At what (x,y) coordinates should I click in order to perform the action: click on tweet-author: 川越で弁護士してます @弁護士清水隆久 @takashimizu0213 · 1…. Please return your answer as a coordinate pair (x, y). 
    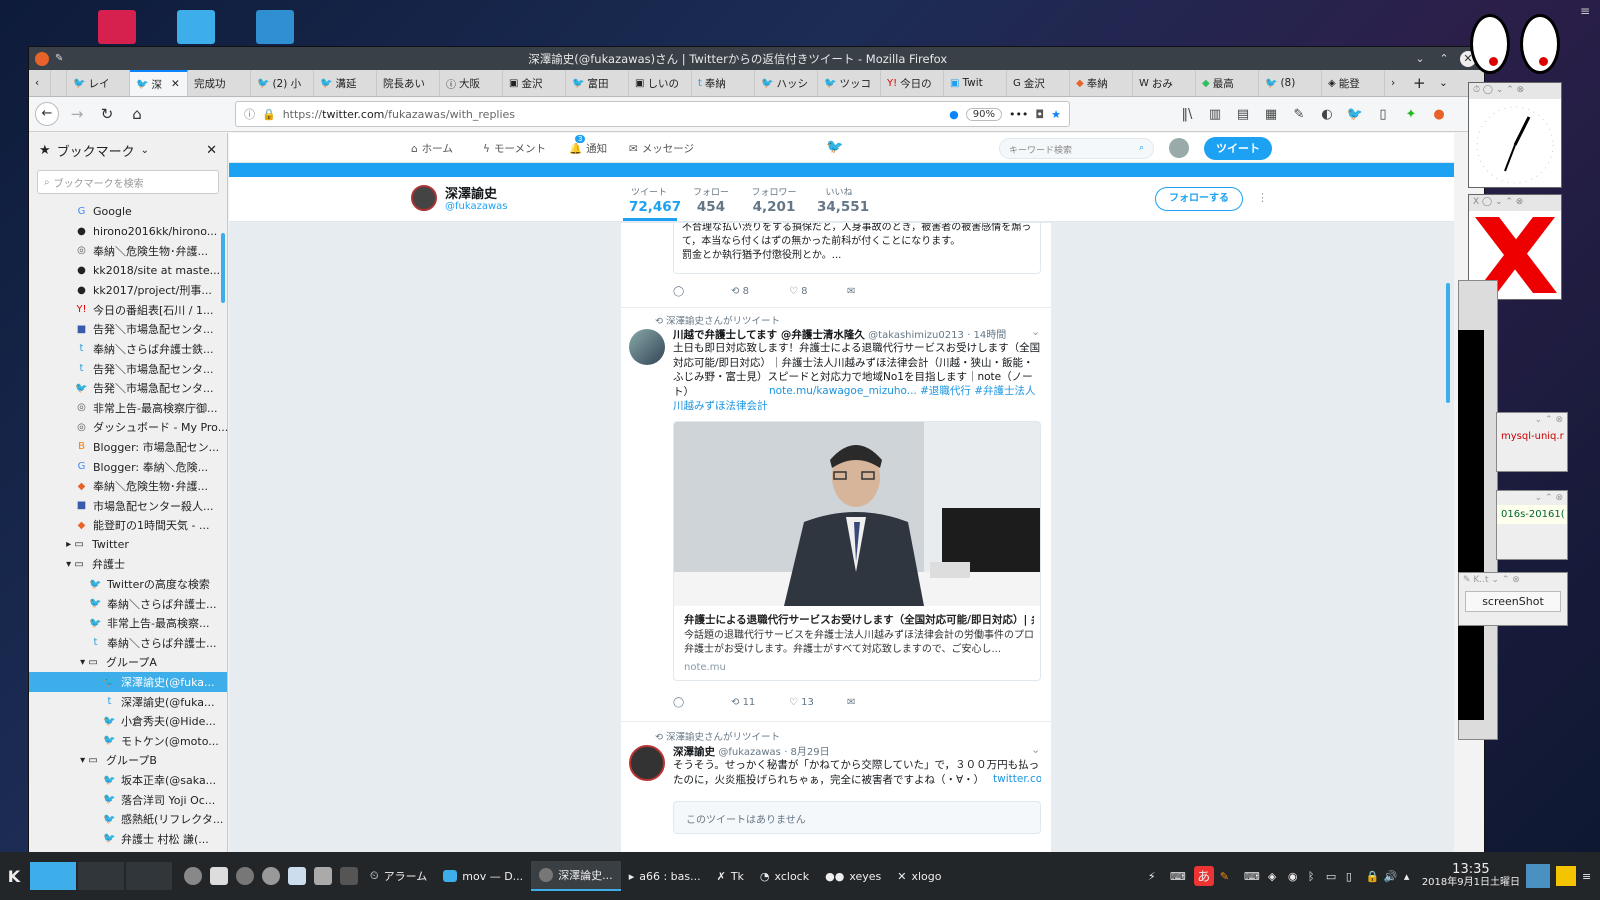
    Looking at the image, I should click on (839, 334).